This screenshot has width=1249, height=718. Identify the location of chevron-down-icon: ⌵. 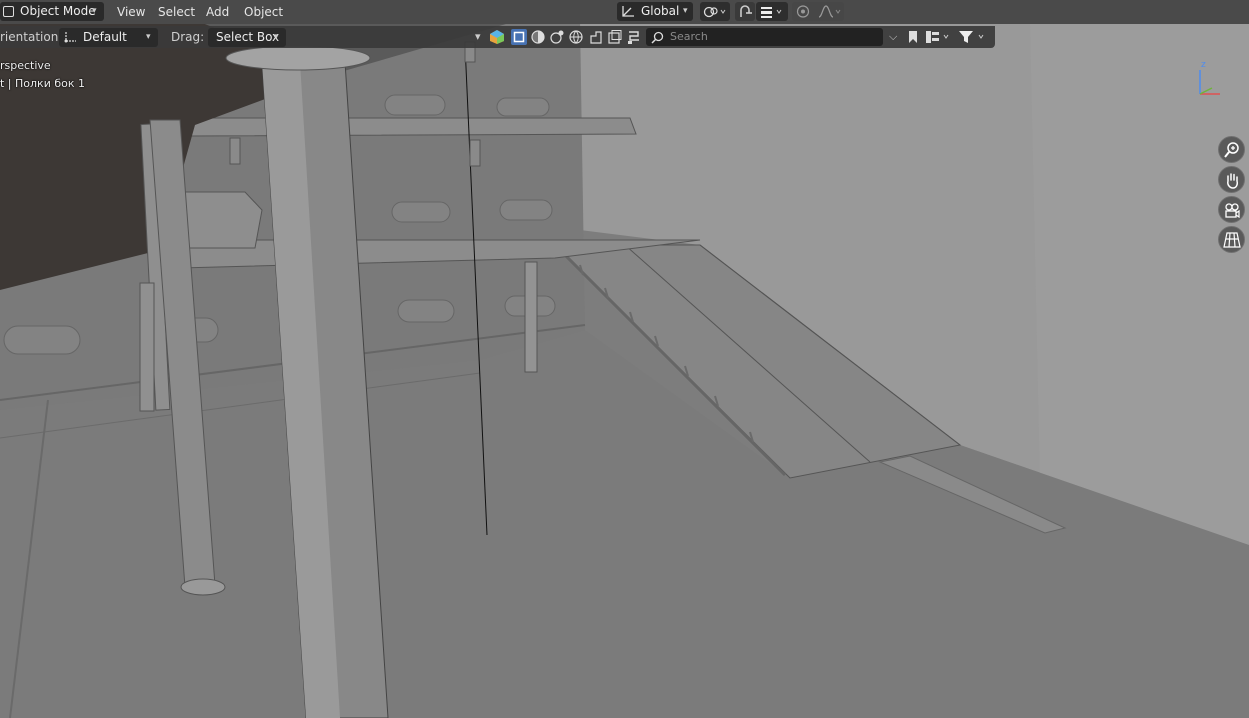
(893, 37).